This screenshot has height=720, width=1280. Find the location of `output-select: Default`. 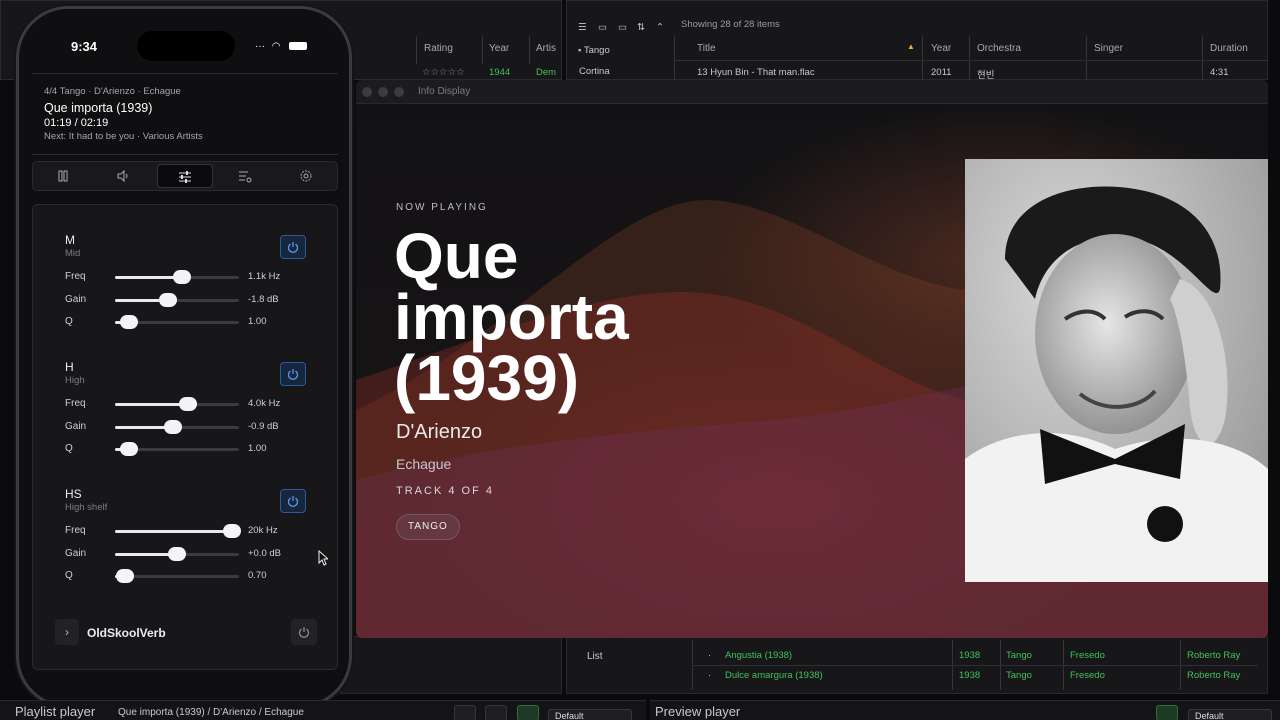

output-select: Default is located at coordinates (590, 714).